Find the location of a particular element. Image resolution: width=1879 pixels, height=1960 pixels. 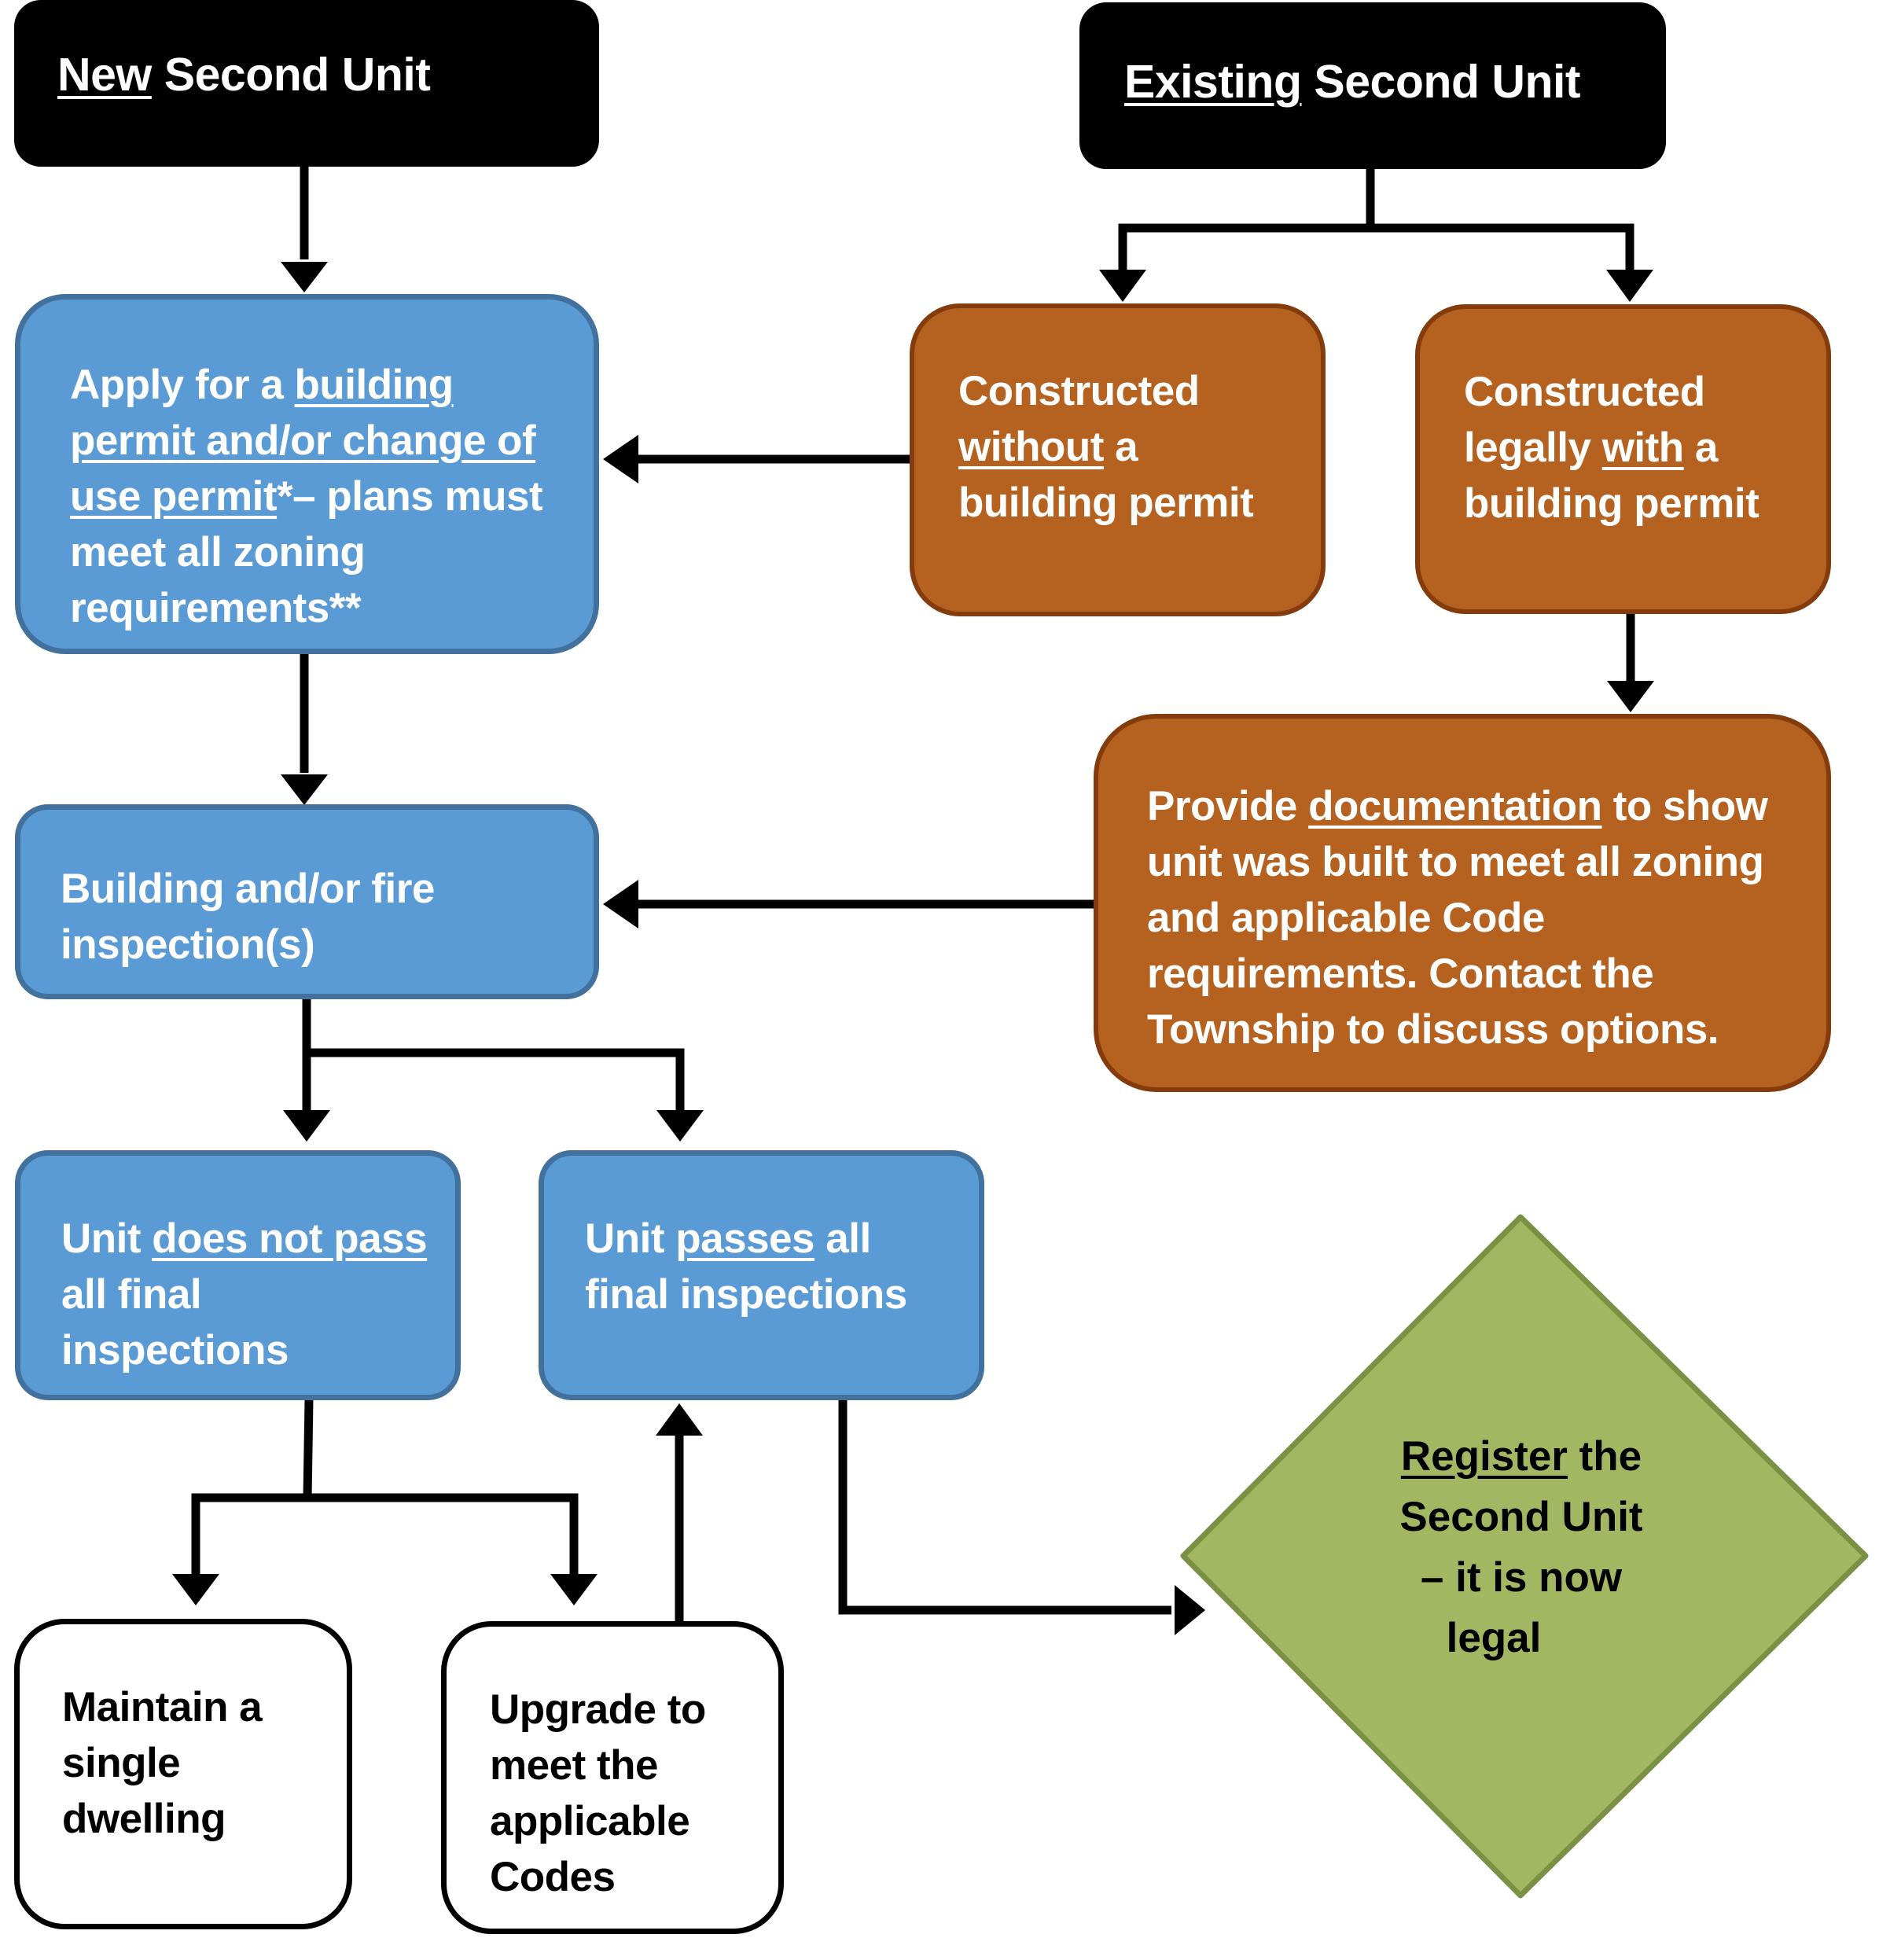

arrowhead-new-apply is located at coordinates (304, 277).